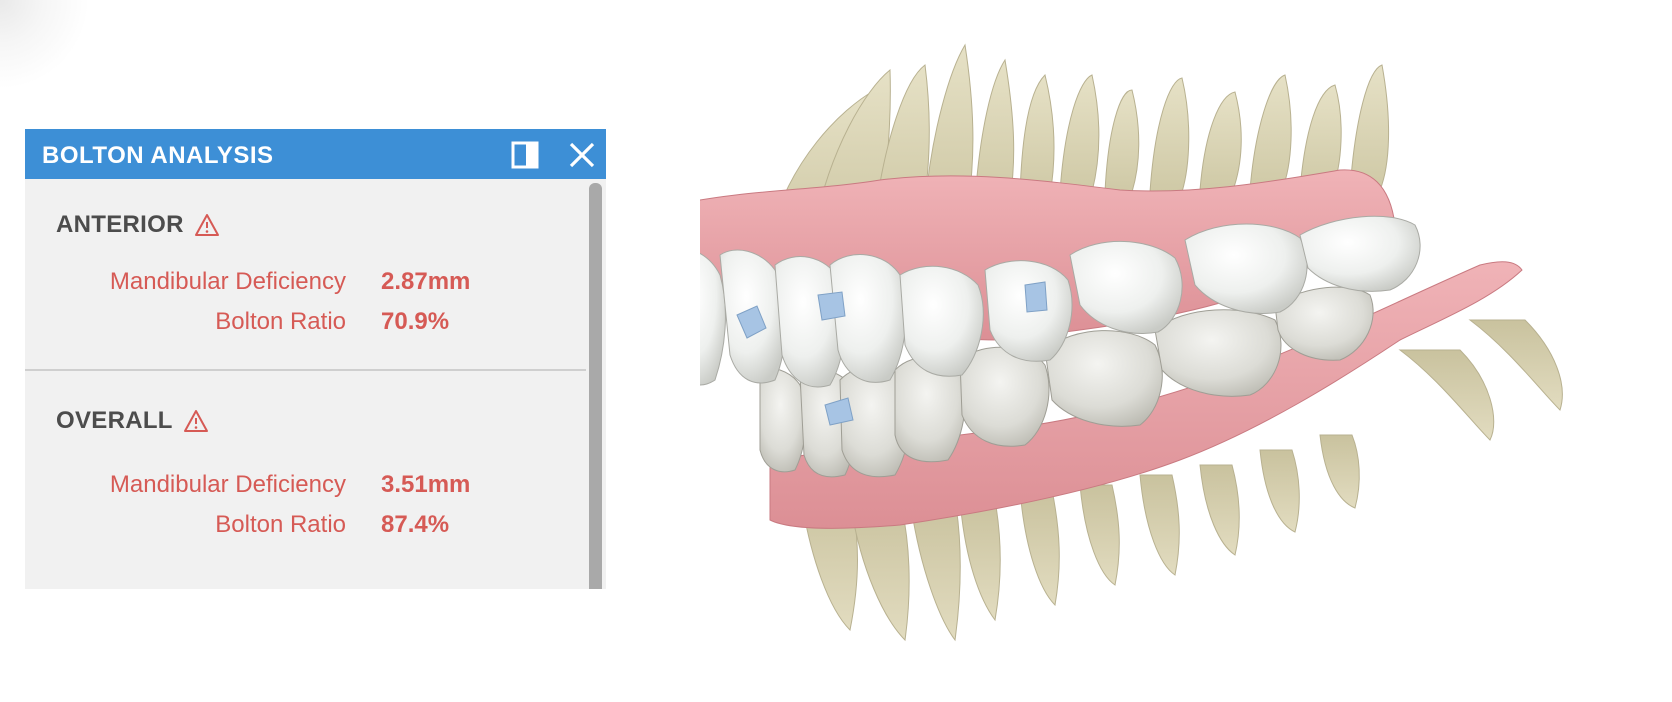 This screenshot has width=1672, height=702. What do you see at coordinates (415, 321) in the screenshot?
I see `anterior-bolton-ratio-value: 70.9%` at bounding box center [415, 321].